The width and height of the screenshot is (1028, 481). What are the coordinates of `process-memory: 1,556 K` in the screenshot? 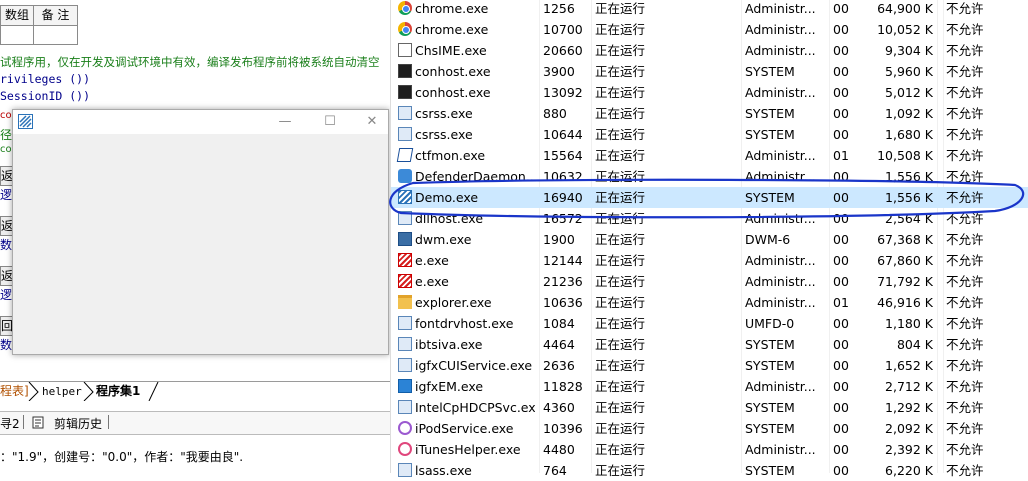 It's located at (909, 197).